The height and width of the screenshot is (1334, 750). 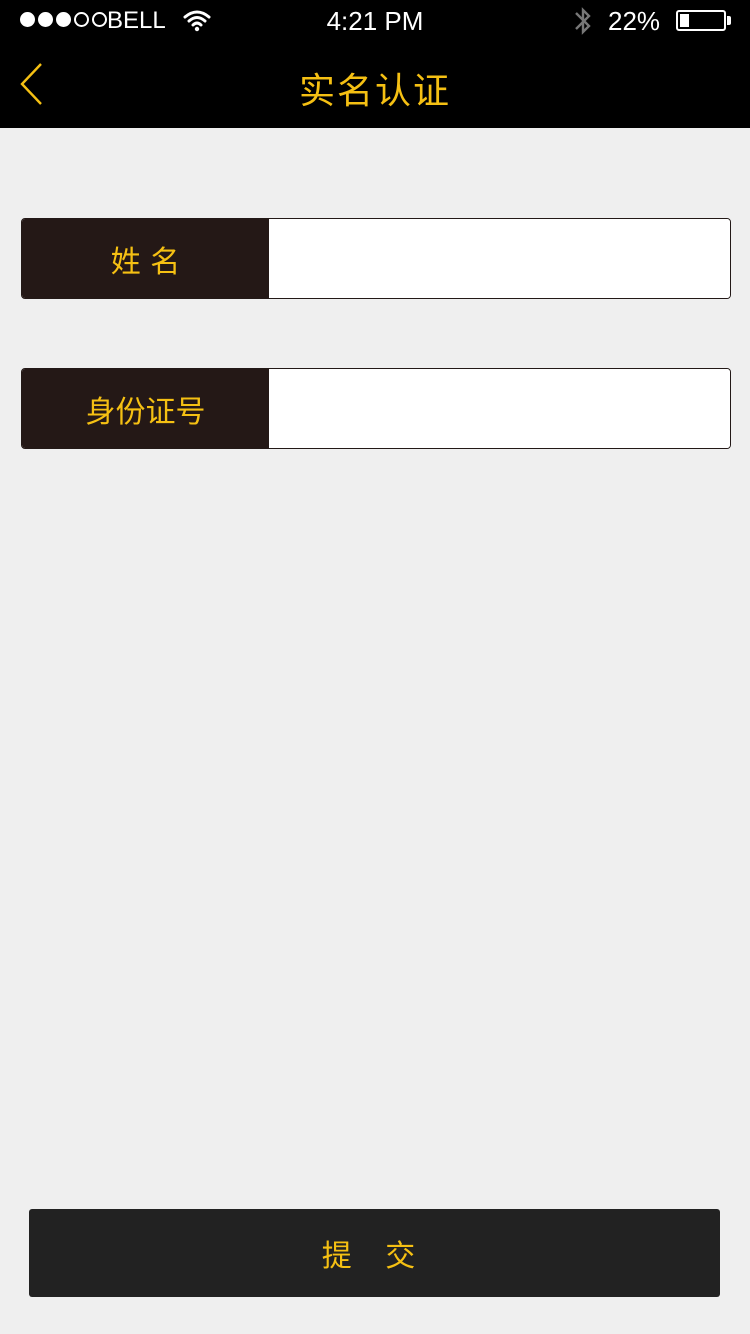 What do you see at coordinates (729, 20) in the screenshot?
I see `battery-tip` at bounding box center [729, 20].